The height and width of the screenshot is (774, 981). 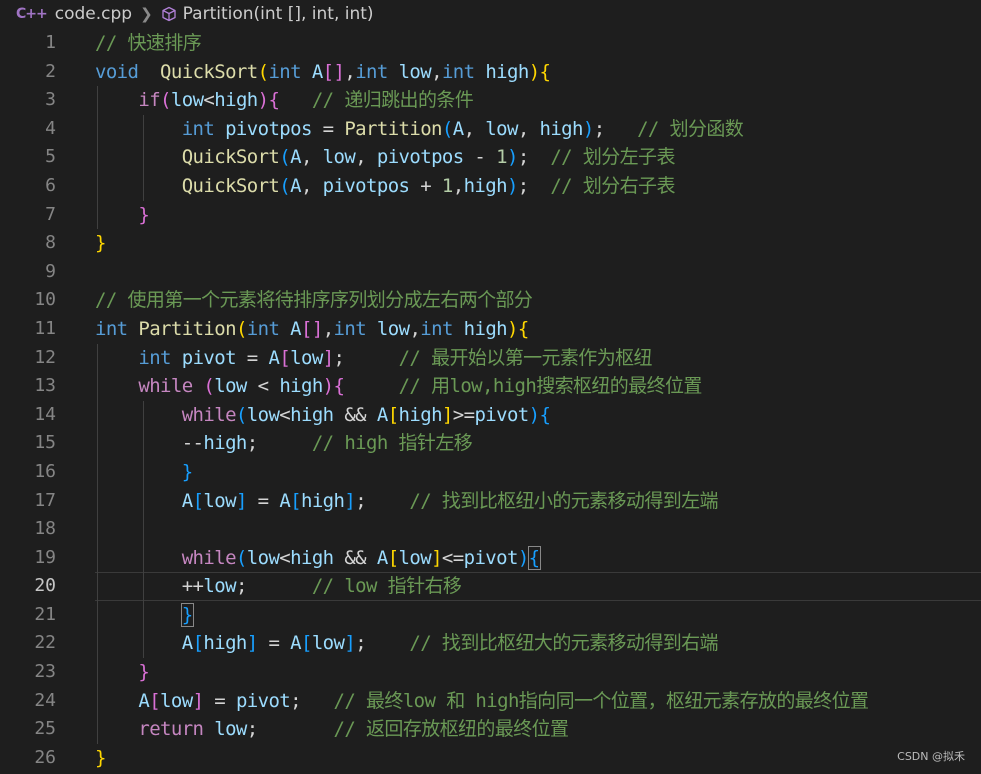 I want to click on code-line: 17 A[low] = A[high]; // 找到比枢纽小的元素移动得到左端, so click(x=490, y=501).